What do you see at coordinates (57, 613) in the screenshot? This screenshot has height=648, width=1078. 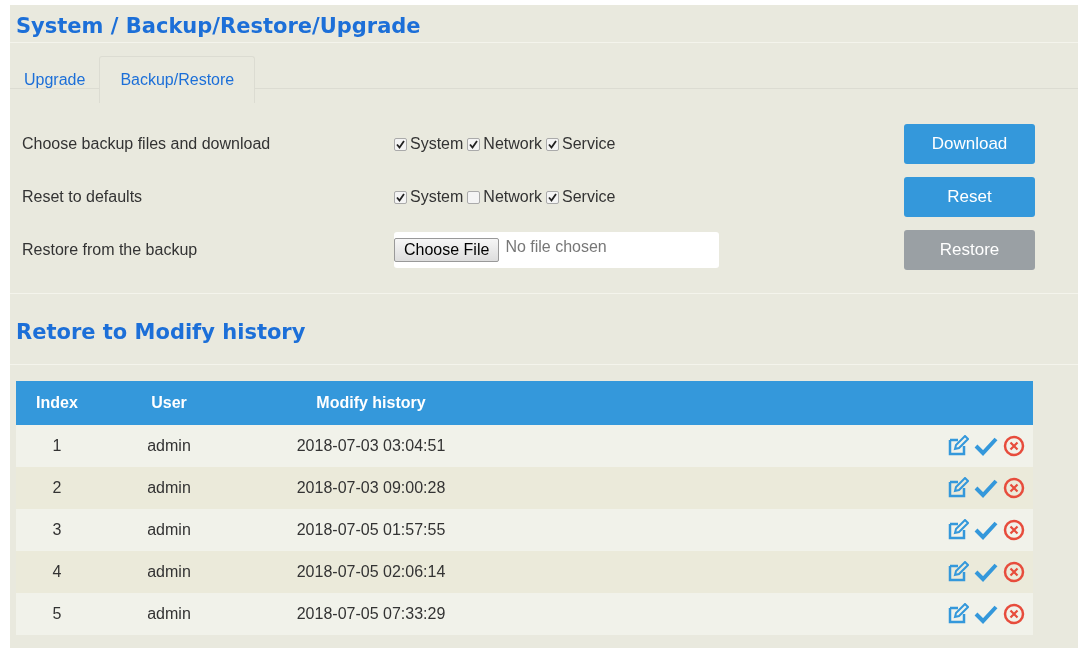 I see `table-cell: 5` at bounding box center [57, 613].